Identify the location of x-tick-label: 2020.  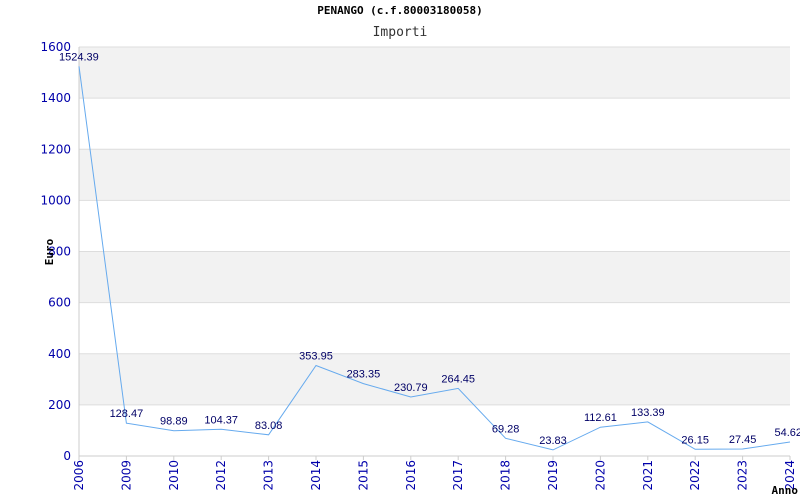
(600, 475).